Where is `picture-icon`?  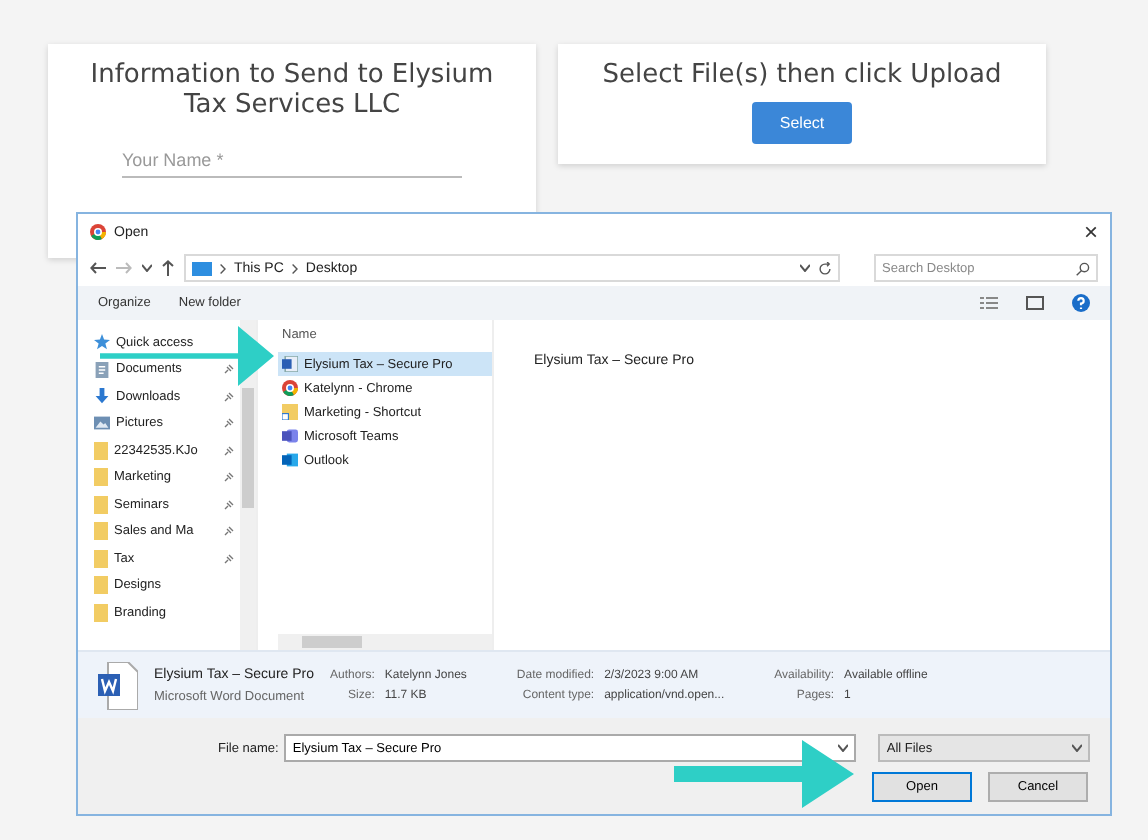
picture-icon is located at coordinates (102, 423).